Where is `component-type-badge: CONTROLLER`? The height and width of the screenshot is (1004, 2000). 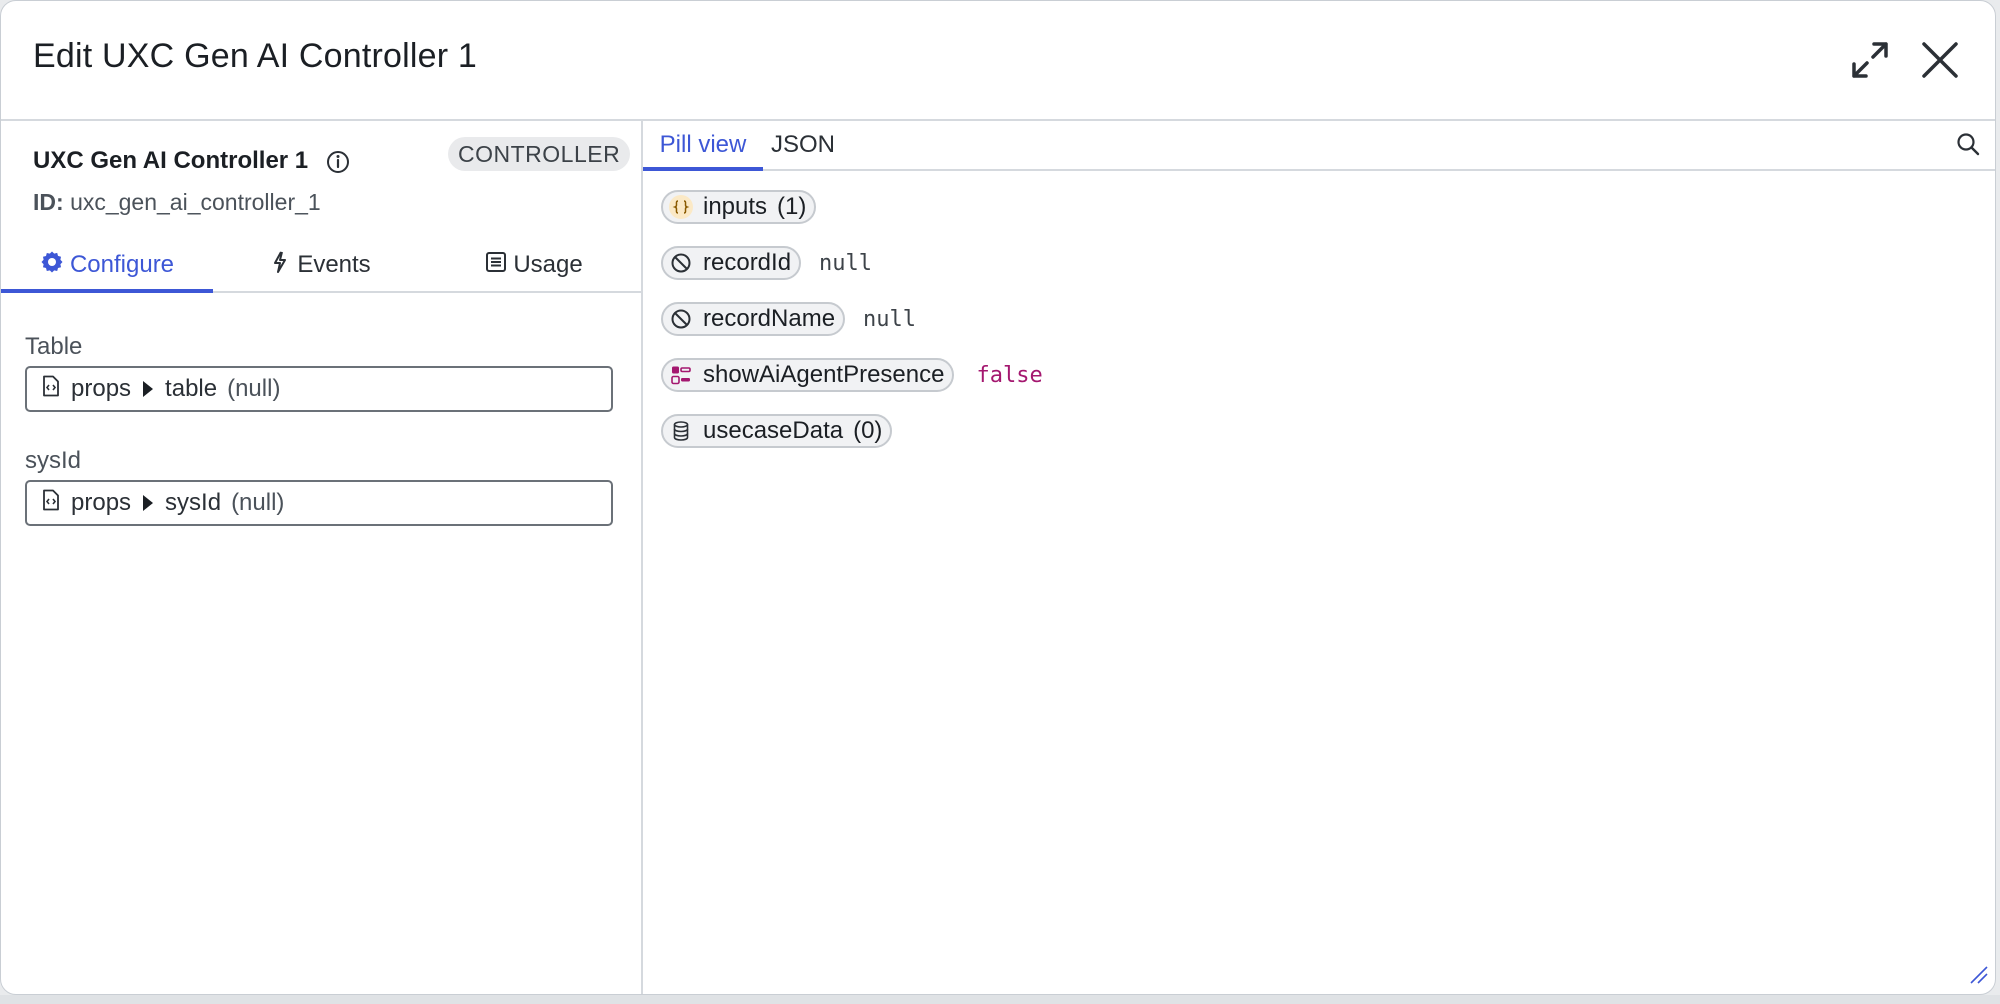 component-type-badge: CONTROLLER is located at coordinates (539, 154).